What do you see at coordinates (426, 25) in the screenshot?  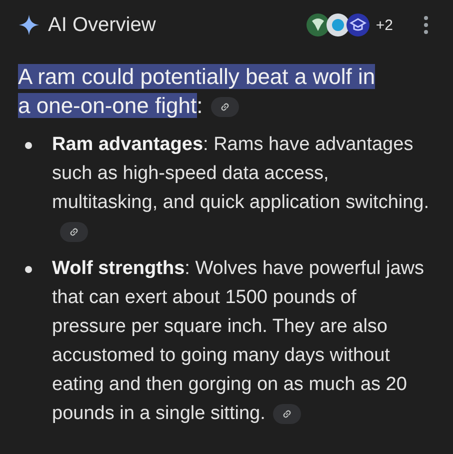 I see `more-options-icon` at bounding box center [426, 25].